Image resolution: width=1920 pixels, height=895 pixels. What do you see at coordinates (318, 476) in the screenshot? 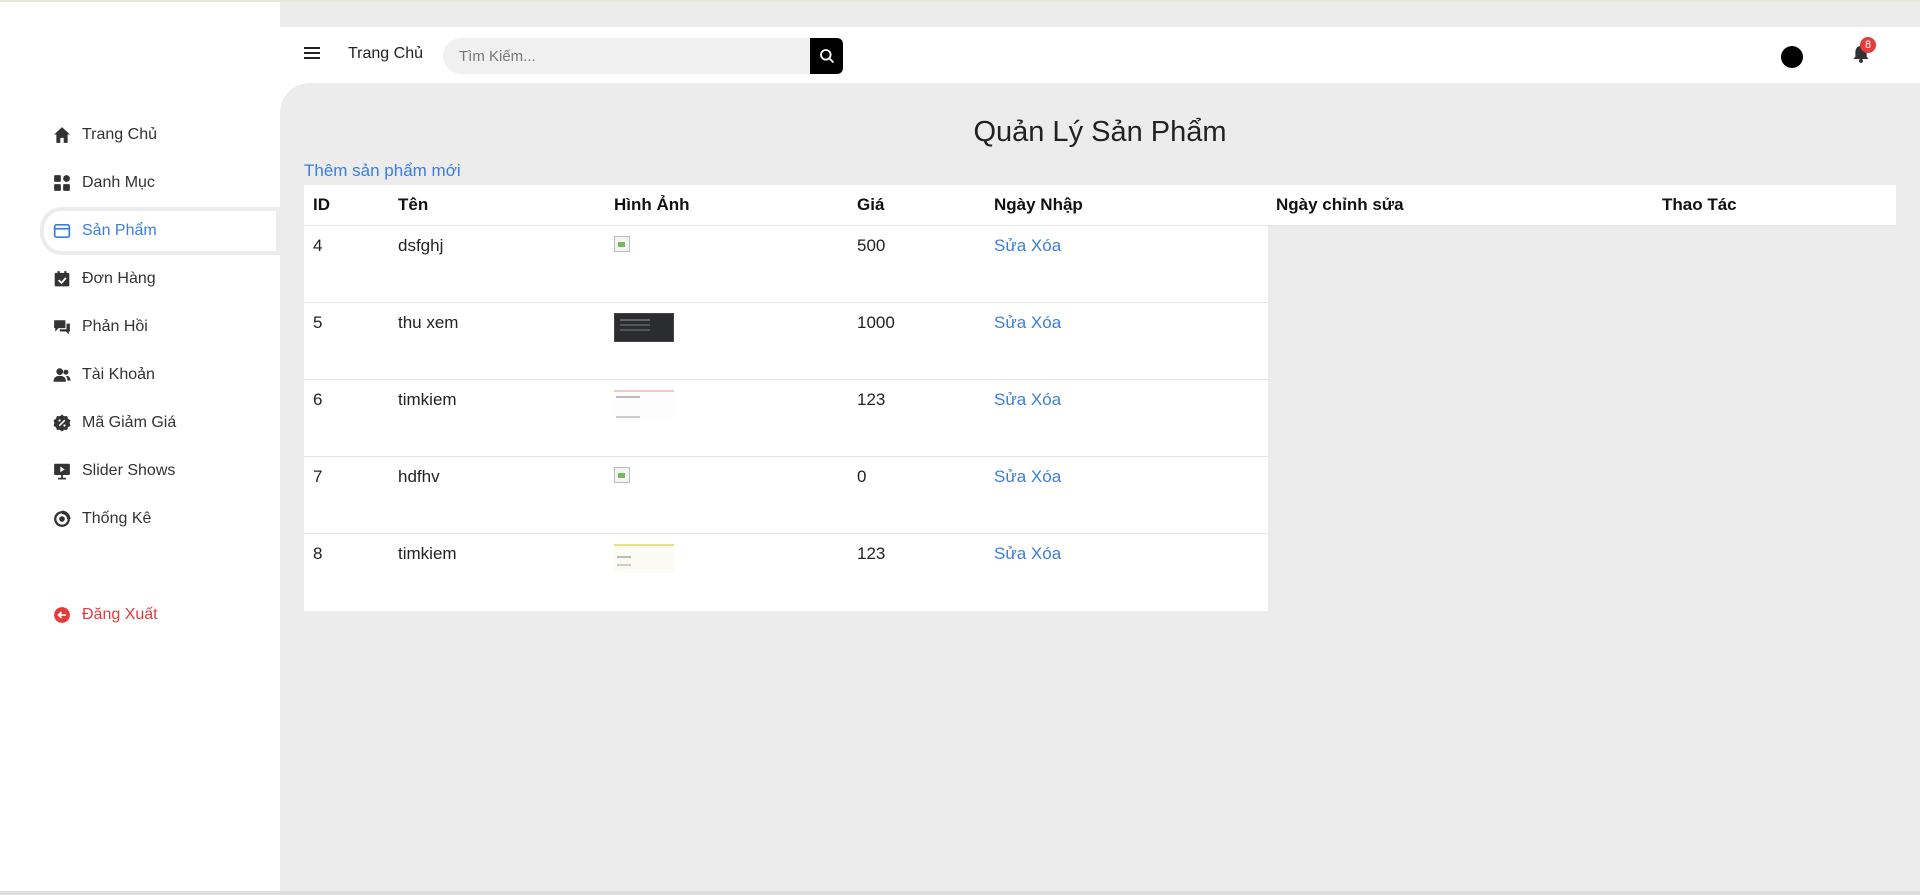
I see `cell-id: 7` at bounding box center [318, 476].